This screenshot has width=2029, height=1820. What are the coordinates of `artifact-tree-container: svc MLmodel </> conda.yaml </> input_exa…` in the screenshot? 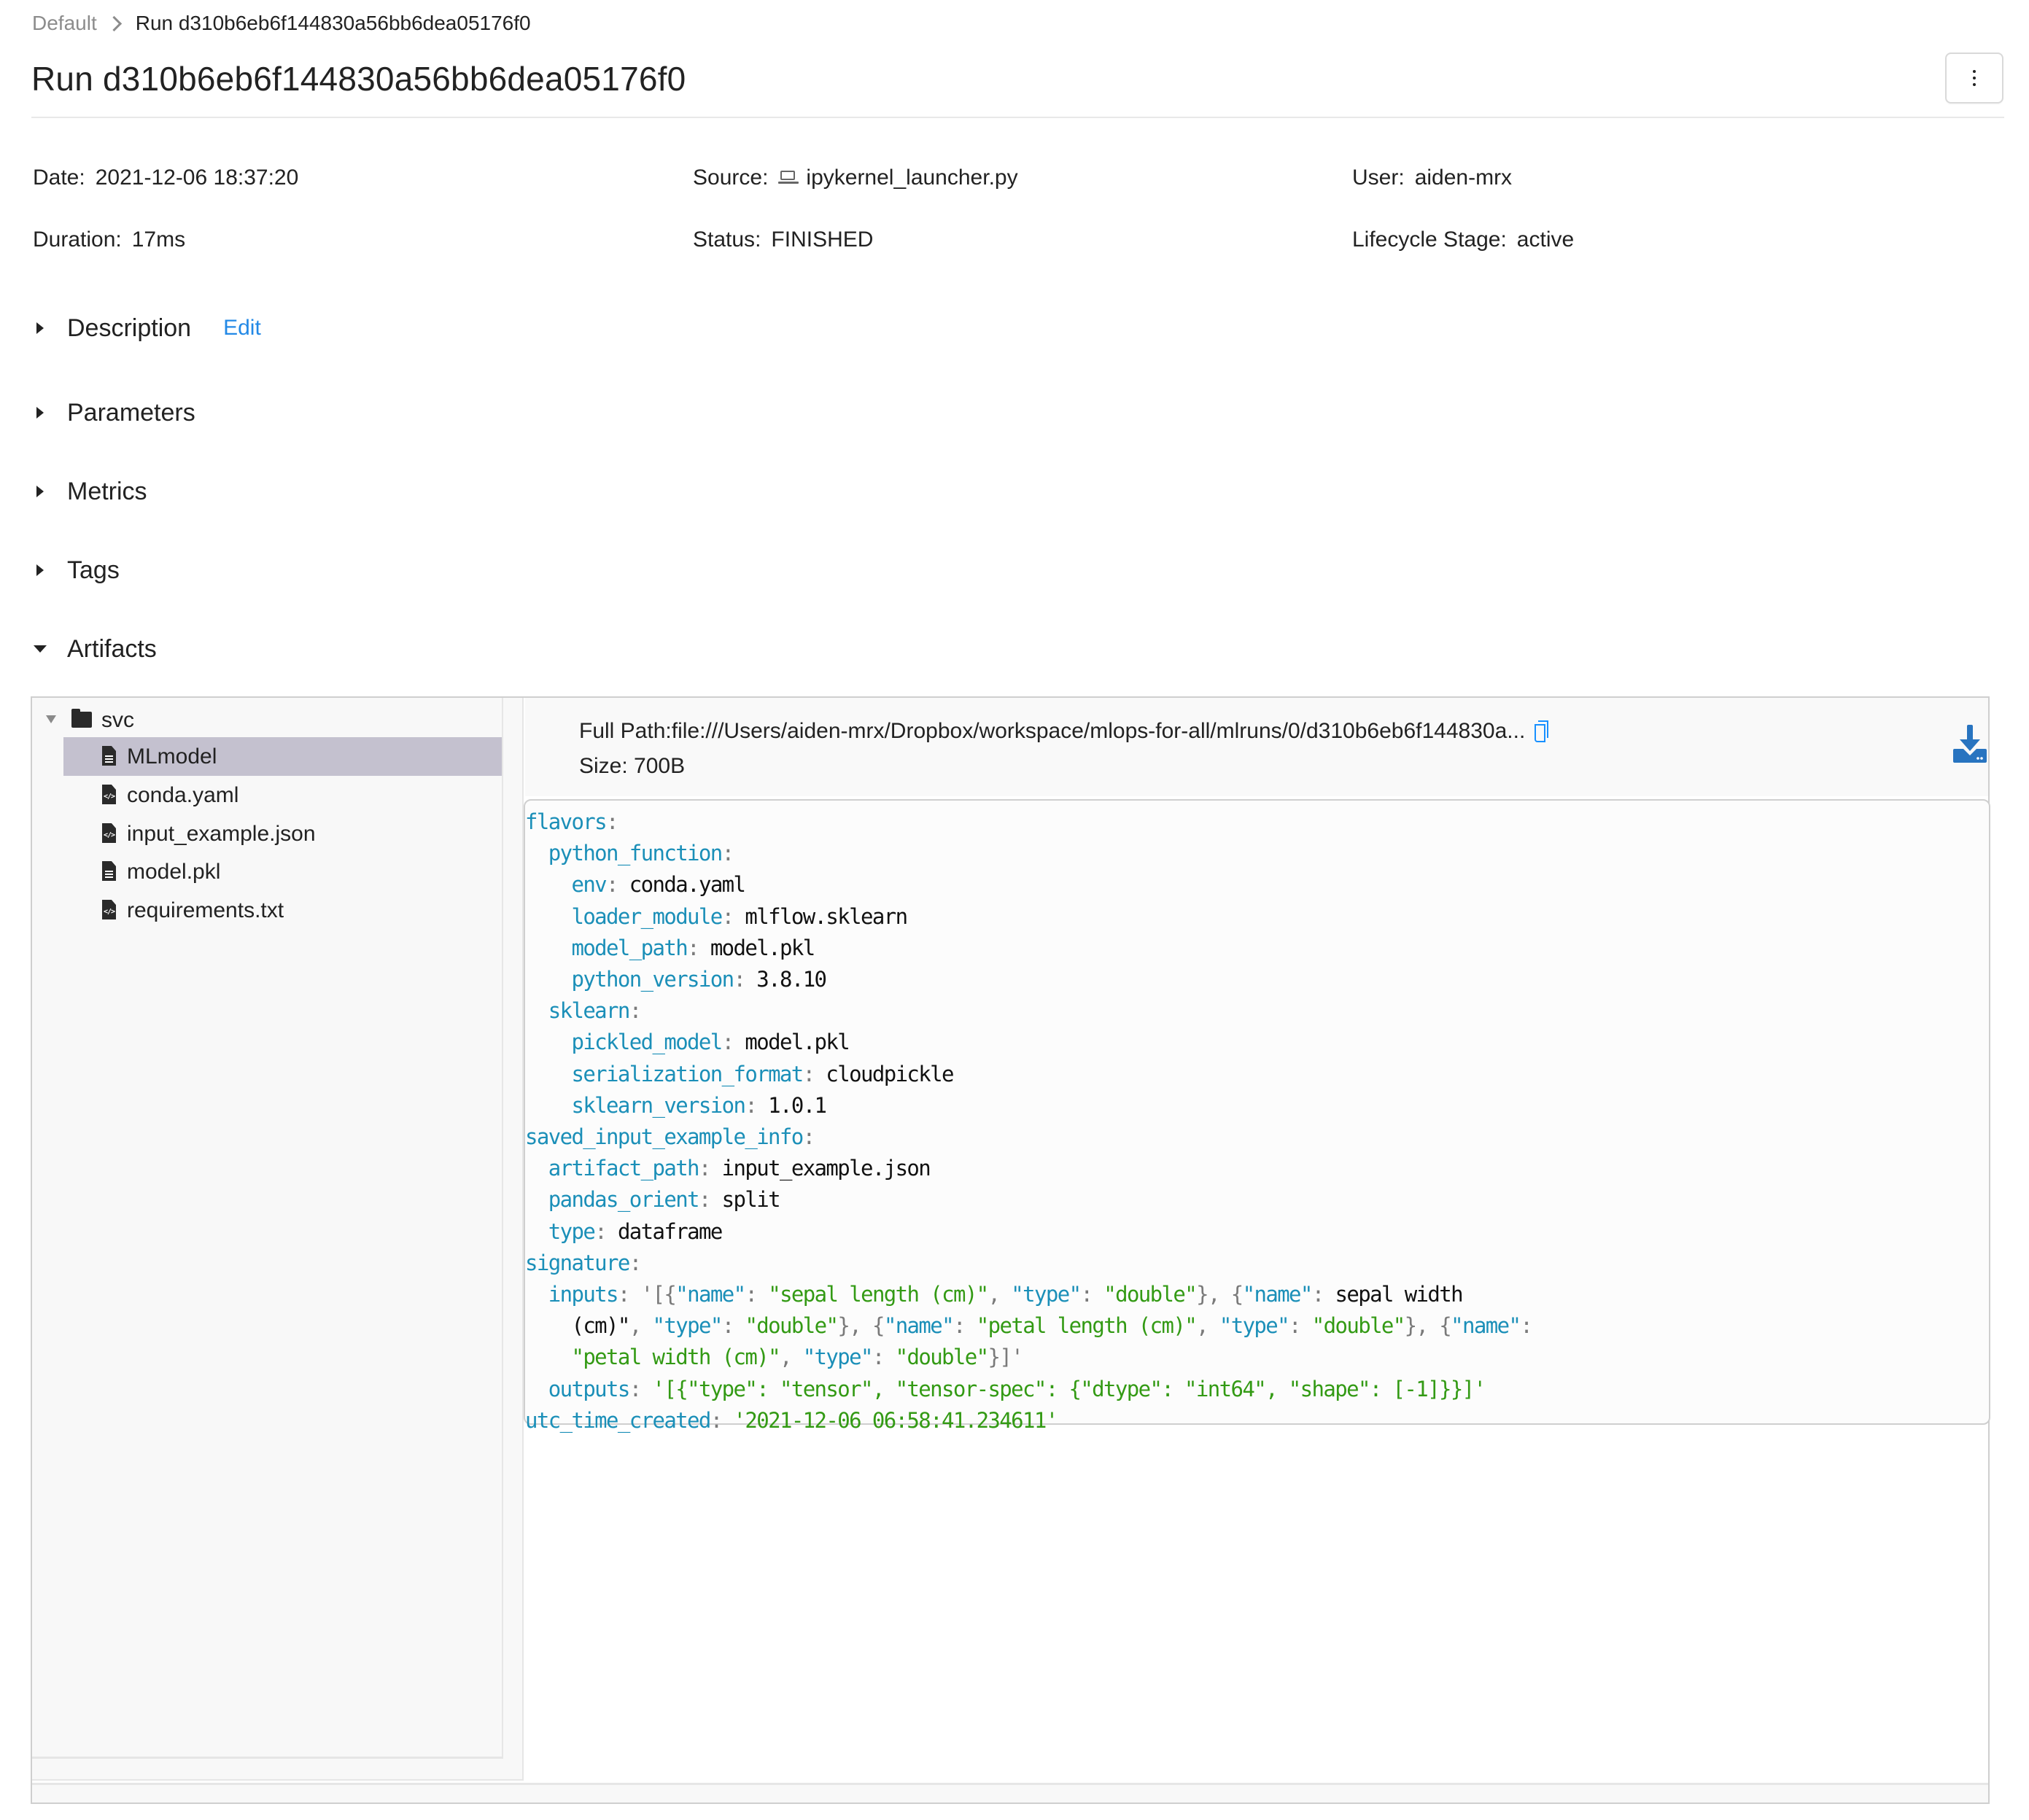 It's located at (278, 1239).